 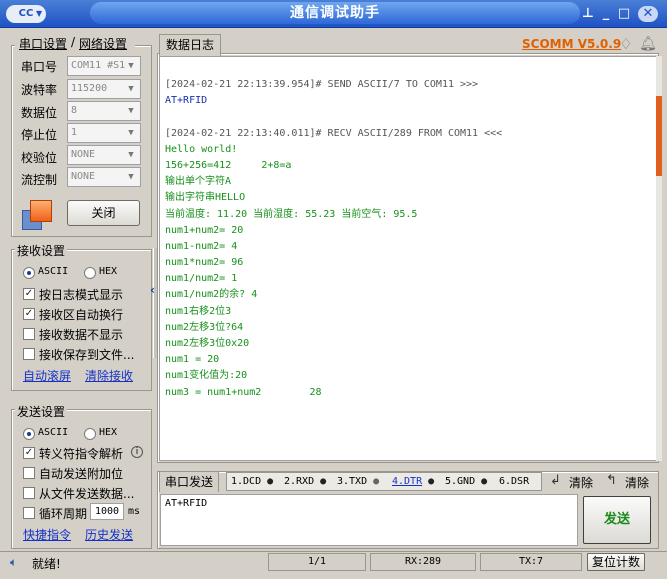 I want to click on send-button: 发送, so click(x=617, y=520).